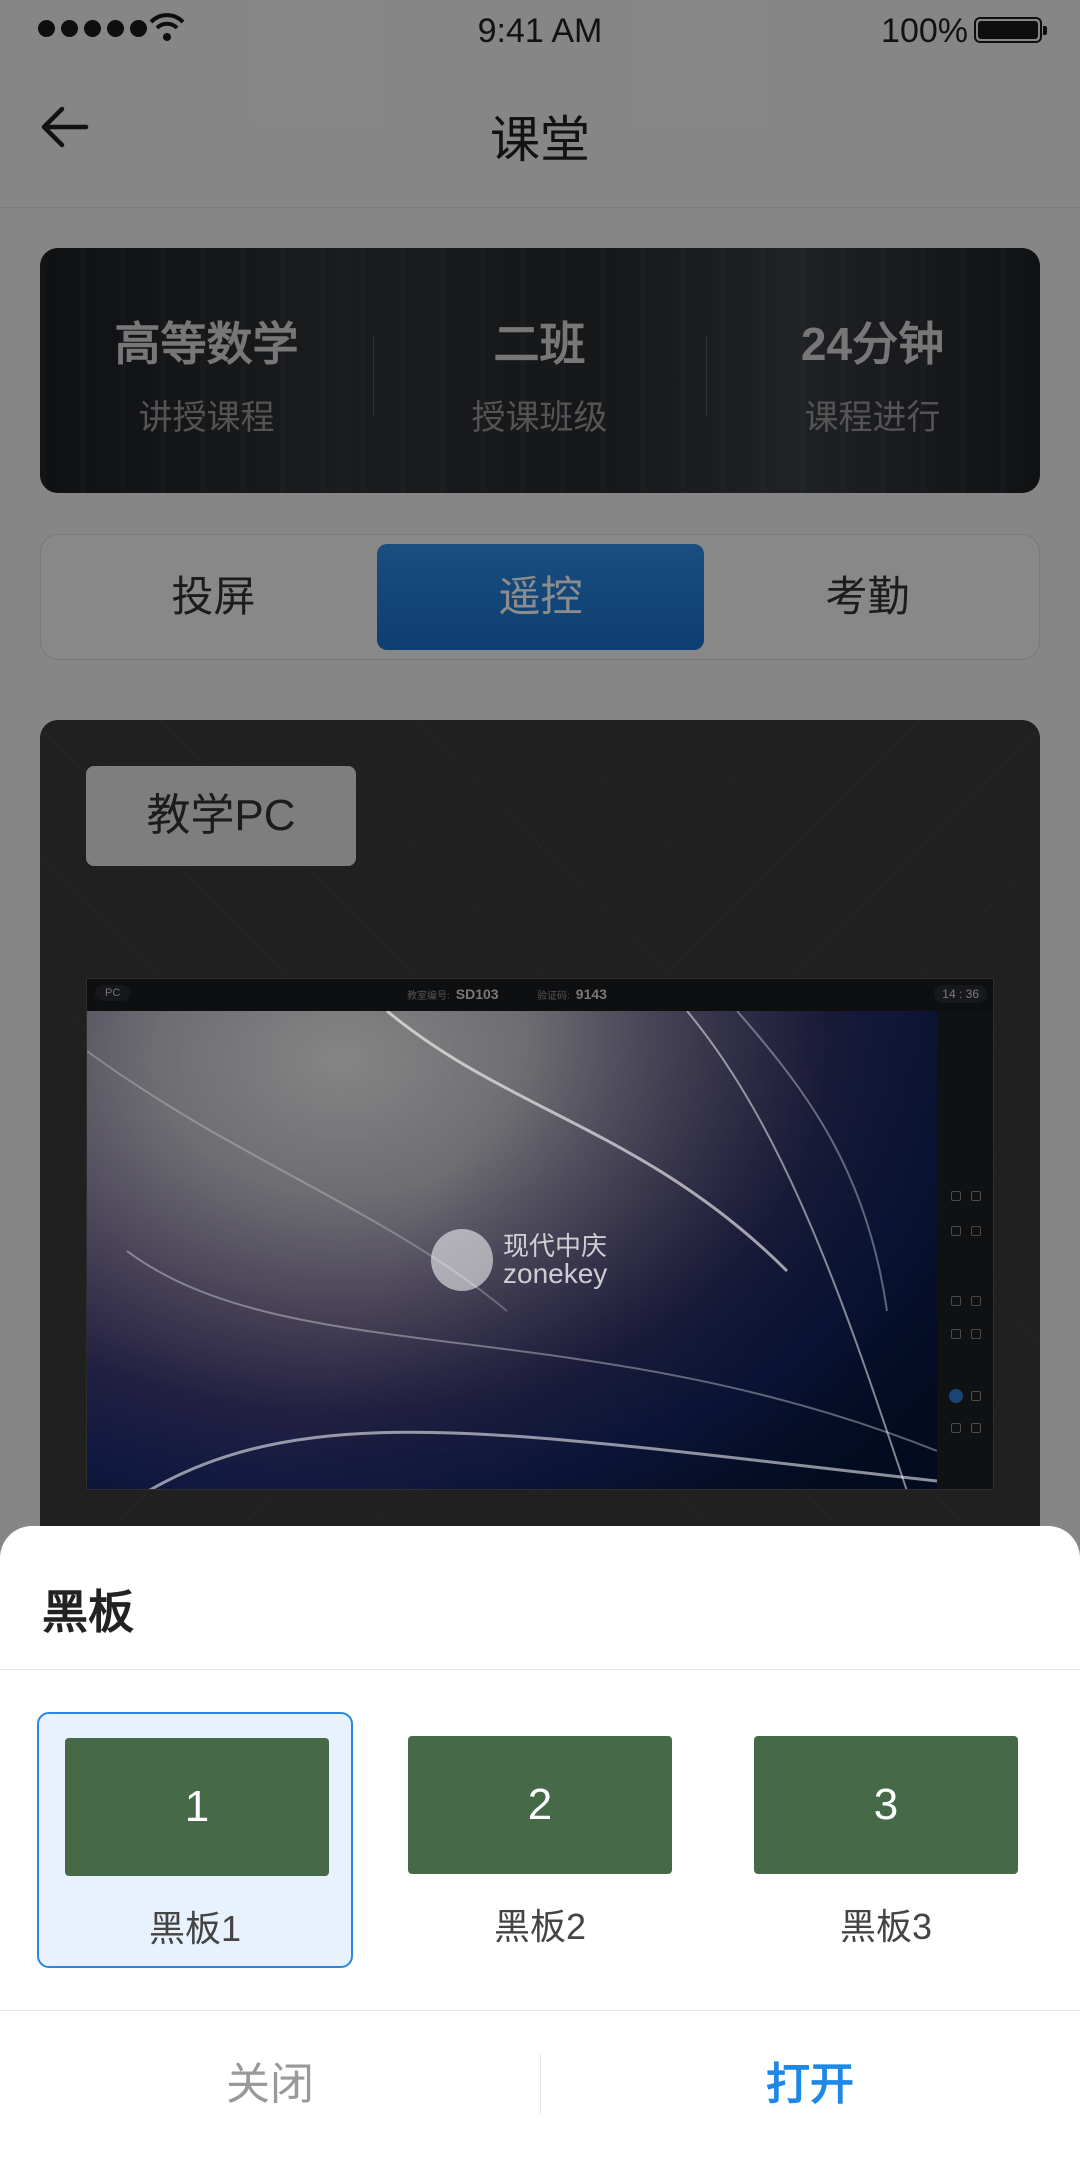 This screenshot has height=2160, width=1080. I want to click on open-button: 打开, so click(810, 2085).